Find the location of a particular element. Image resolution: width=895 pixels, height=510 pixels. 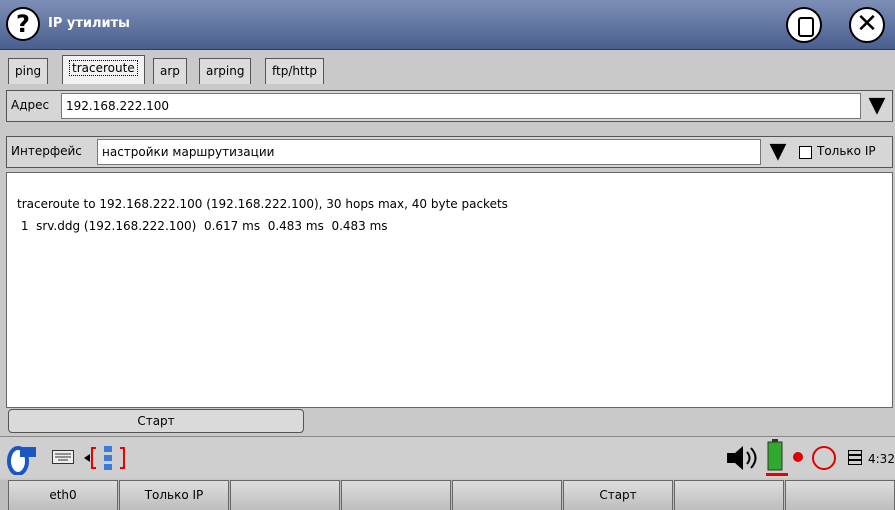

address-row: Адрес 192.168.222.100 ▼ is located at coordinates (449, 106).